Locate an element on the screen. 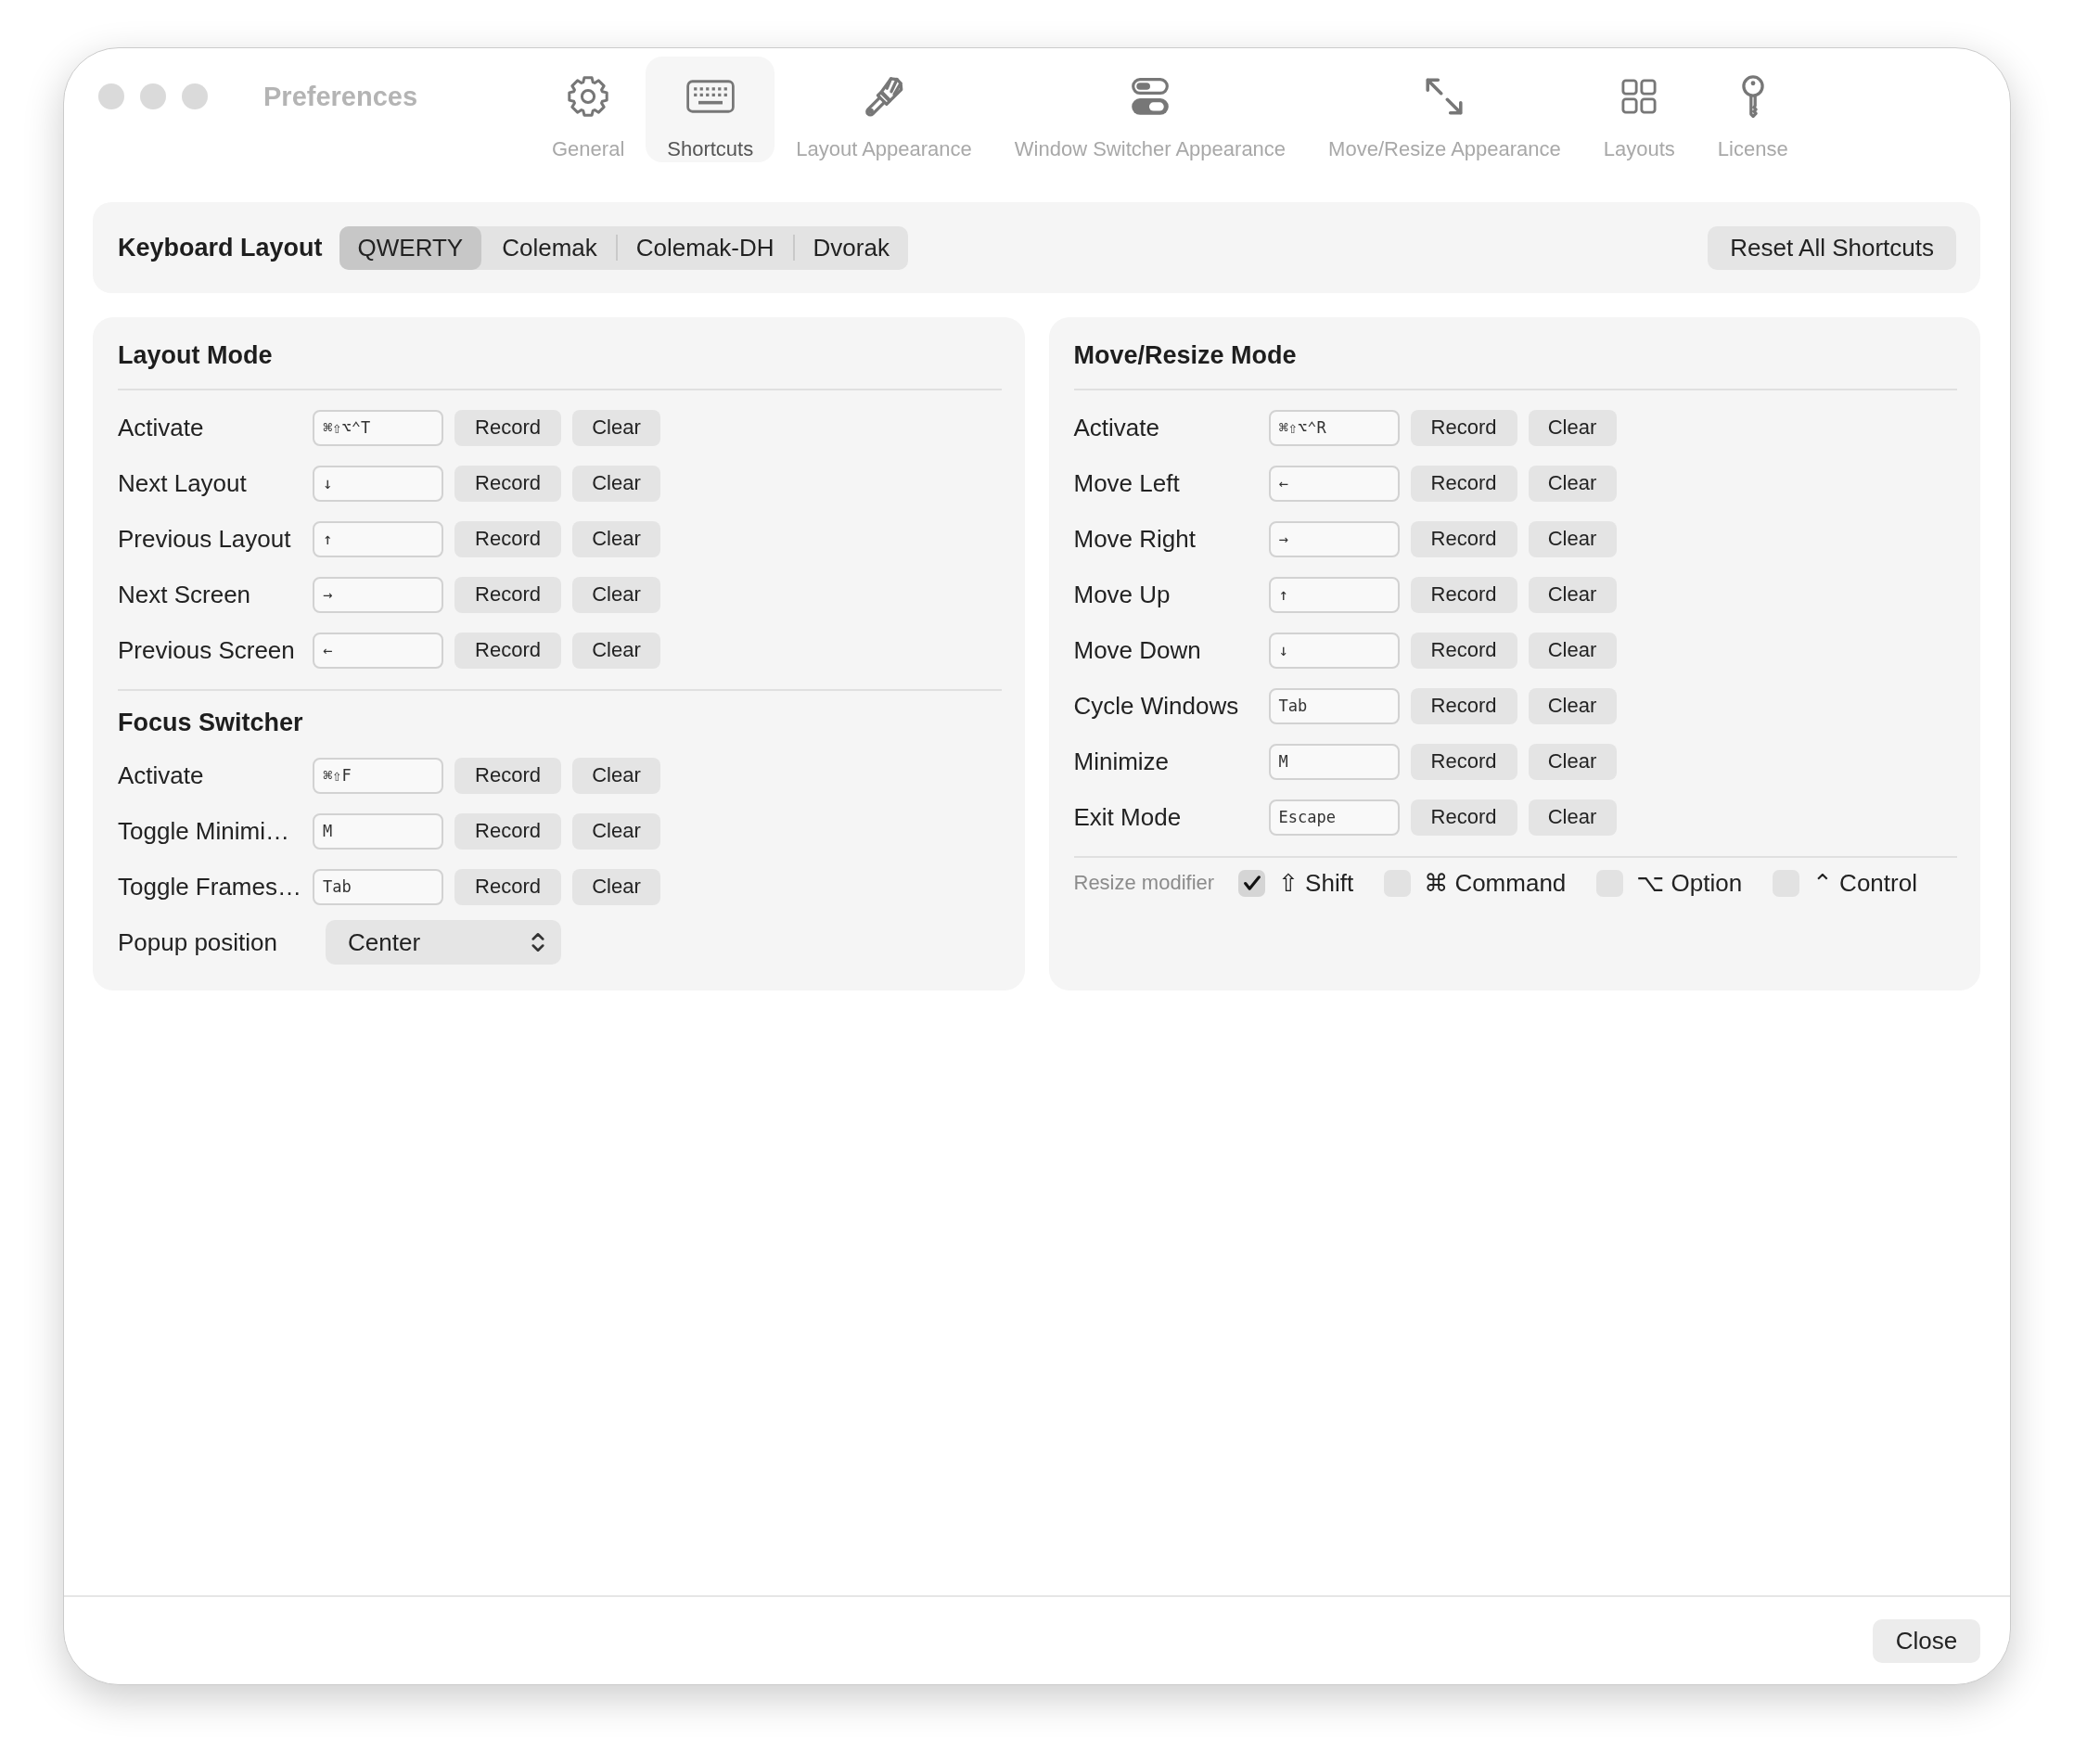  shortcut-label: Previous Screen is located at coordinates (207, 650).